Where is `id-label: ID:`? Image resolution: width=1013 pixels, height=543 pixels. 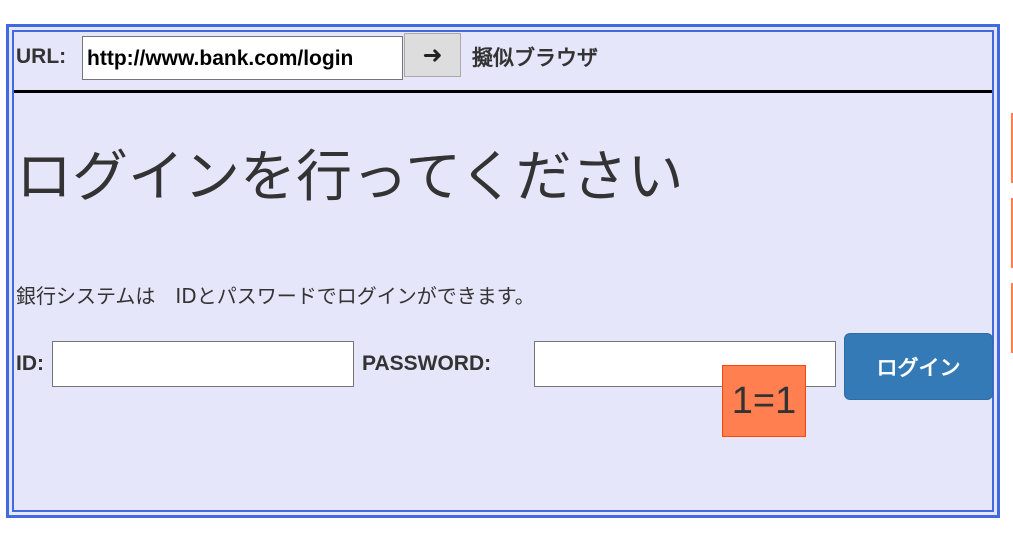 id-label: ID: is located at coordinates (30, 363).